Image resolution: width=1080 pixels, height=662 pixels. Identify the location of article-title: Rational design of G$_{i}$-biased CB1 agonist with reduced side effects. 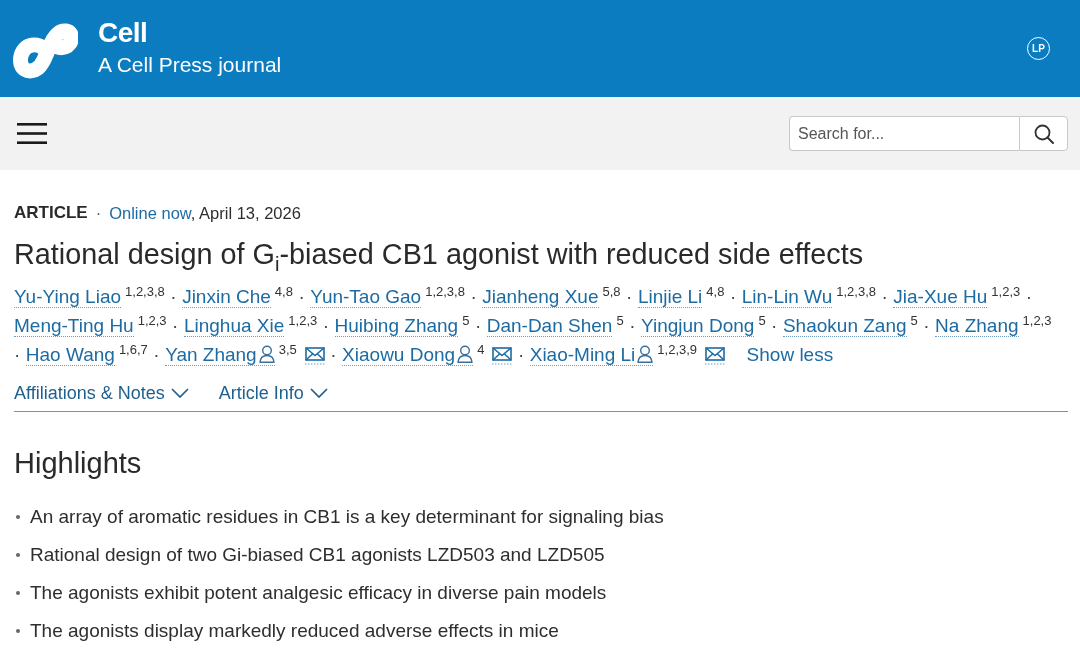
(439, 254).